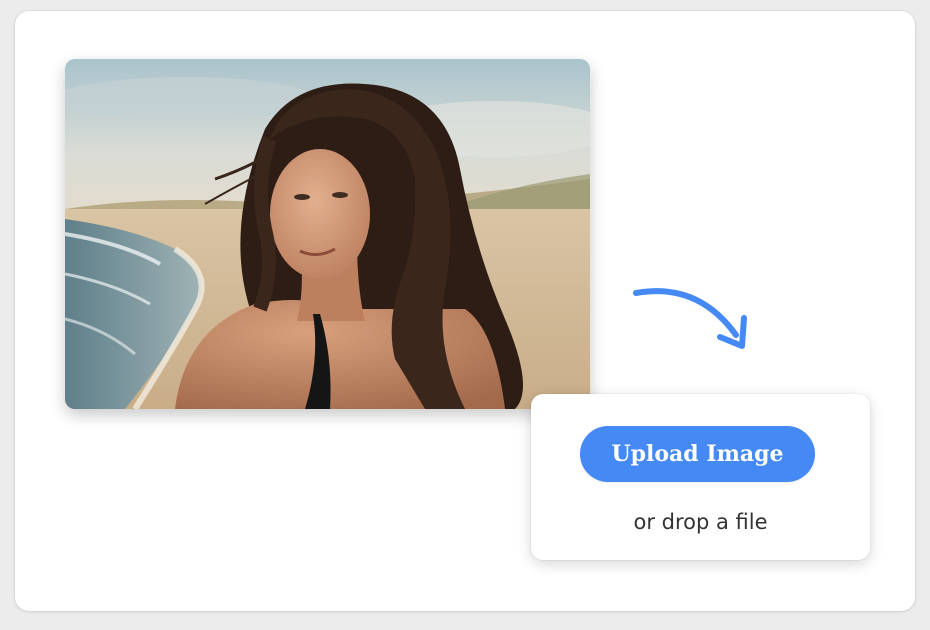 The image size is (930, 630). What do you see at coordinates (700, 522) in the screenshot?
I see `drop-file-hint: or drop a file` at bounding box center [700, 522].